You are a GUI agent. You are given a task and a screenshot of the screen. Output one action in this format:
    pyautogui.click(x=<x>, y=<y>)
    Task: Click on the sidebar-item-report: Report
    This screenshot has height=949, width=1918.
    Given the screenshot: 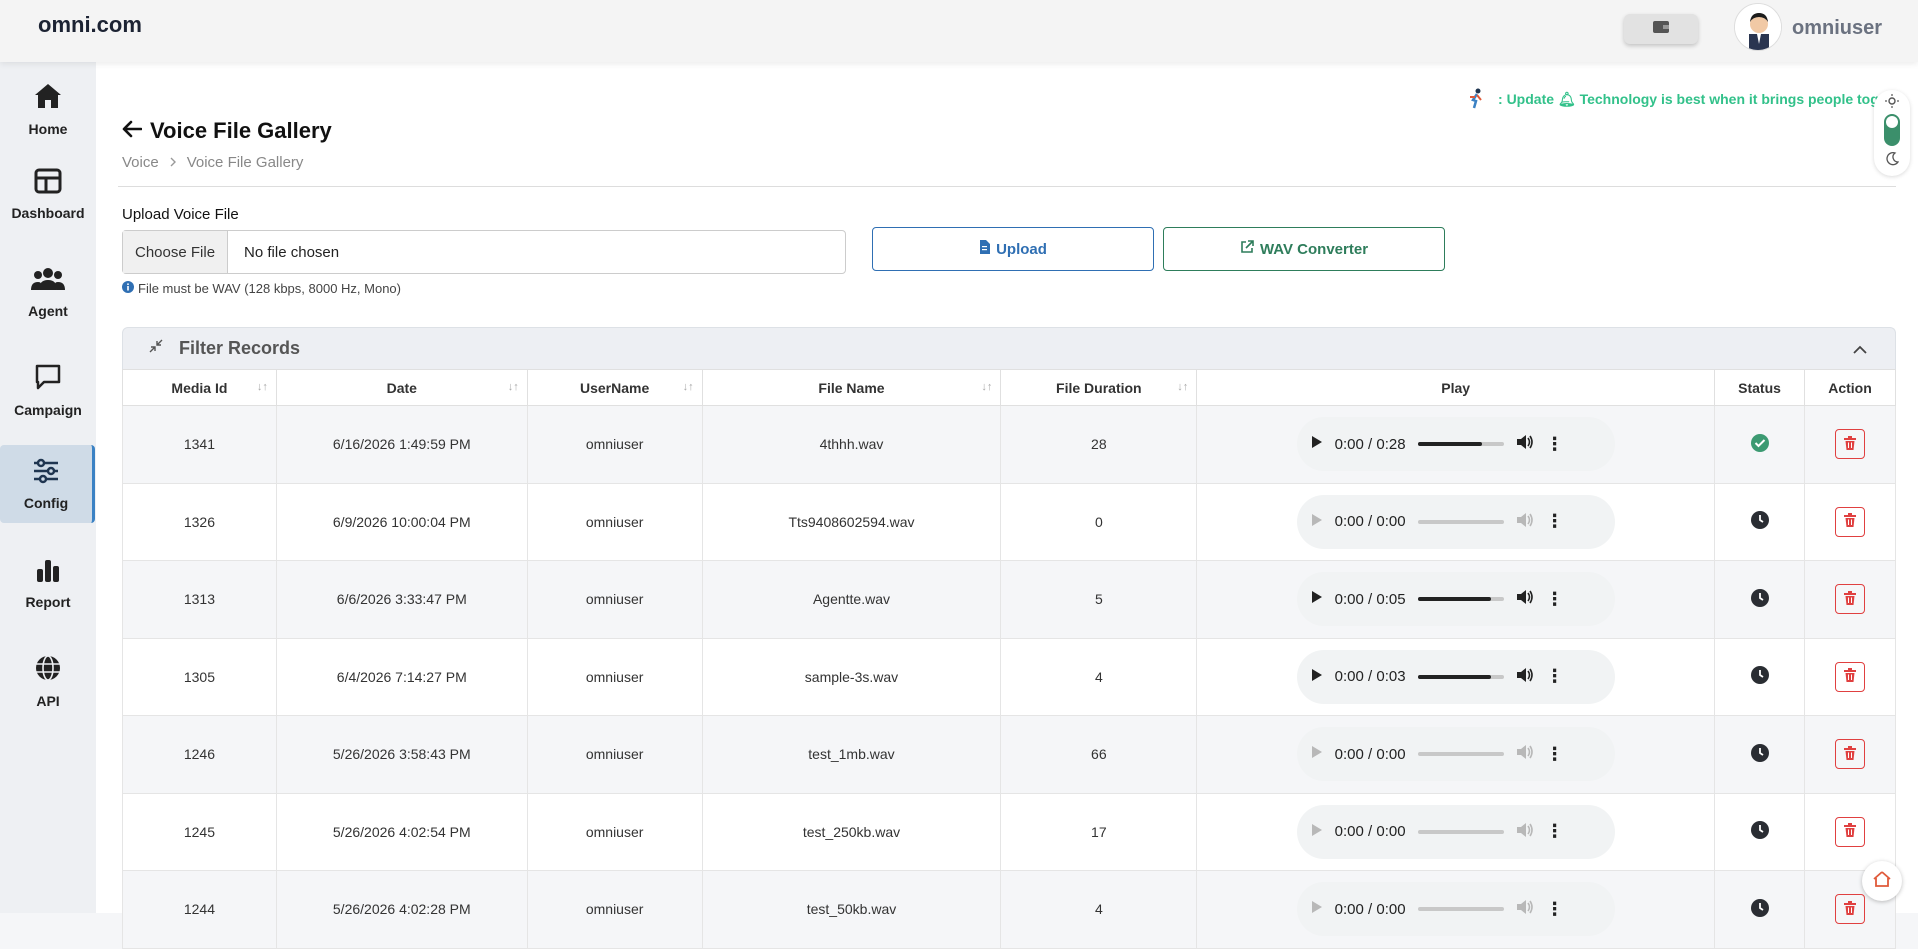 What is the action you would take?
    pyautogui.click(x=48, y=583)
    